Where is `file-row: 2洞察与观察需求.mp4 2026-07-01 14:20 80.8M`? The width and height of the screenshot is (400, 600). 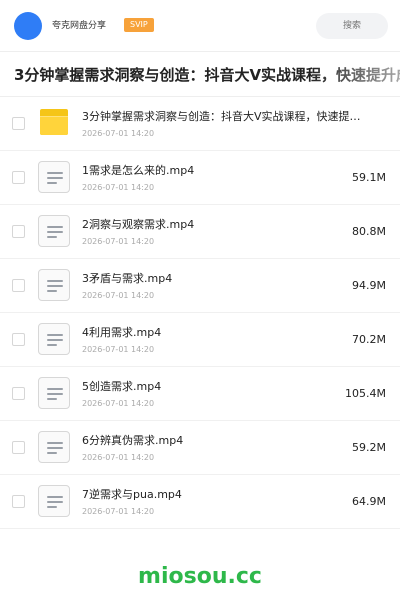
file-row: 2洞察与观察需求.mp4 2026-07-01 14:20 80.8M is located at coordinates (200, 232).